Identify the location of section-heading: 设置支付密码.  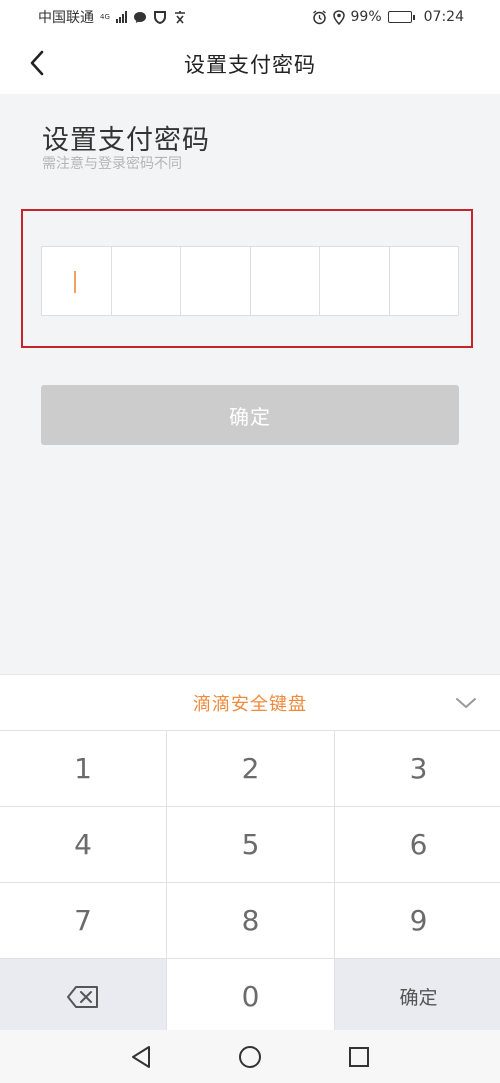
(126, 140).